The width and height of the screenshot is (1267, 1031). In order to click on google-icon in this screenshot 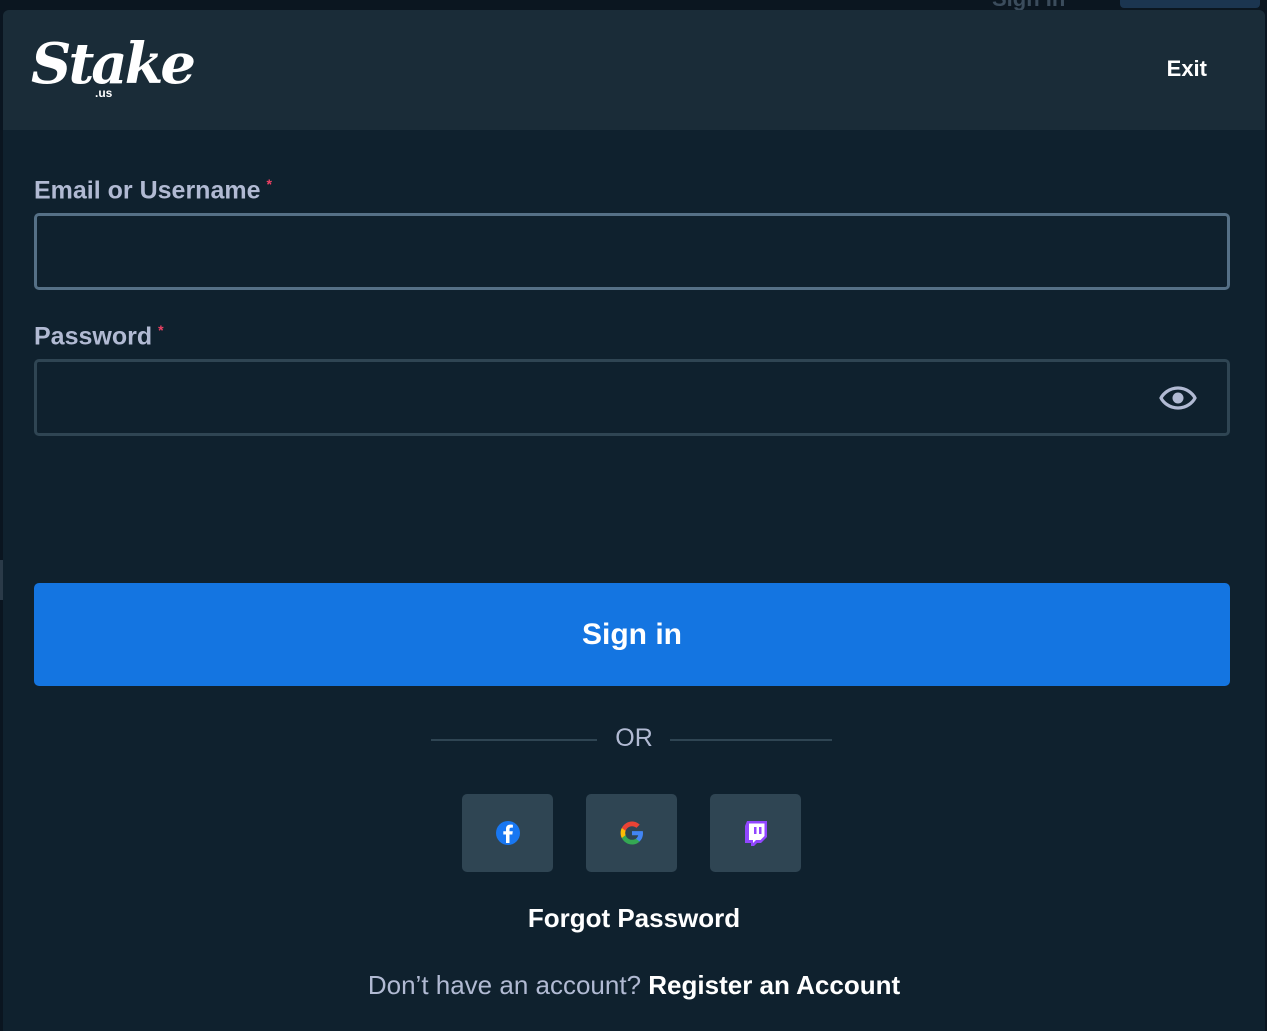, I will do `click(631, 833)`.